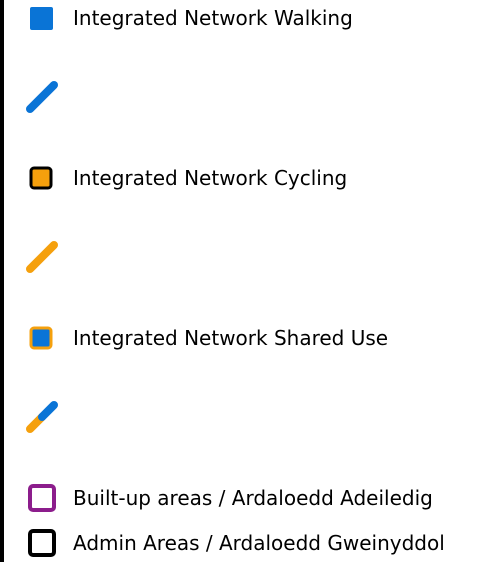 The height and width of the screenshot is (562, 477). I want to click on cycling-line-icon, so click(42, 257).